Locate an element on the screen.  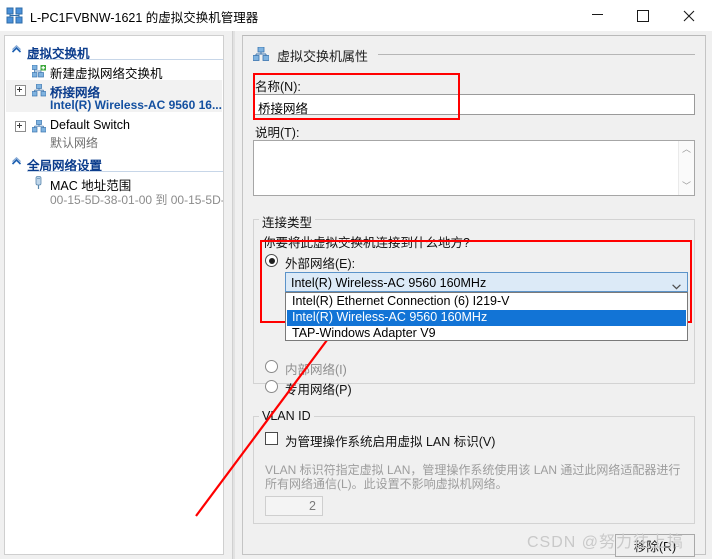
radio-external-network-label: 外部网络(E): is located at coordinates (320, 264).